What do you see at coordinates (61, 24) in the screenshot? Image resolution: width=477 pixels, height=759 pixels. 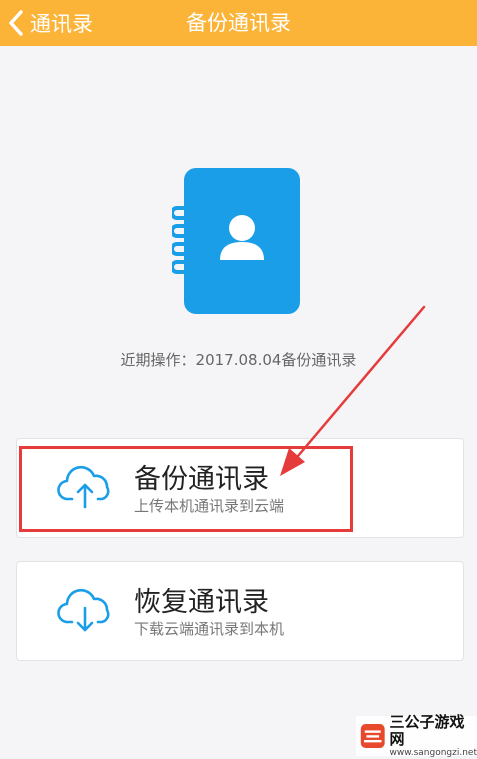 I see `back-label: 通讯录` at bounding box center [61, 24].